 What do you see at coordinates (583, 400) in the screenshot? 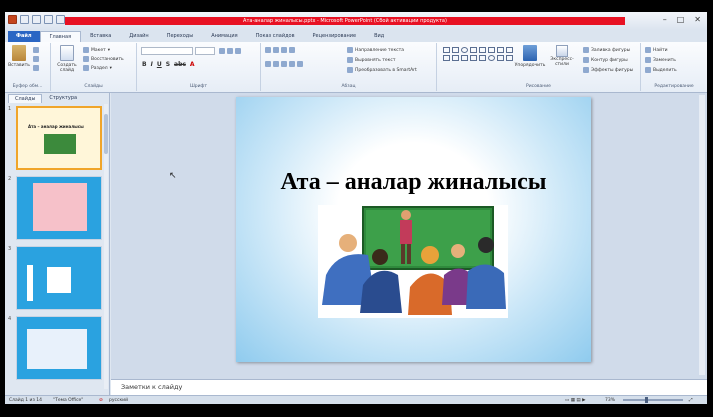
I see `slideshow-icon: ▶` at bounding box center [583, 400].